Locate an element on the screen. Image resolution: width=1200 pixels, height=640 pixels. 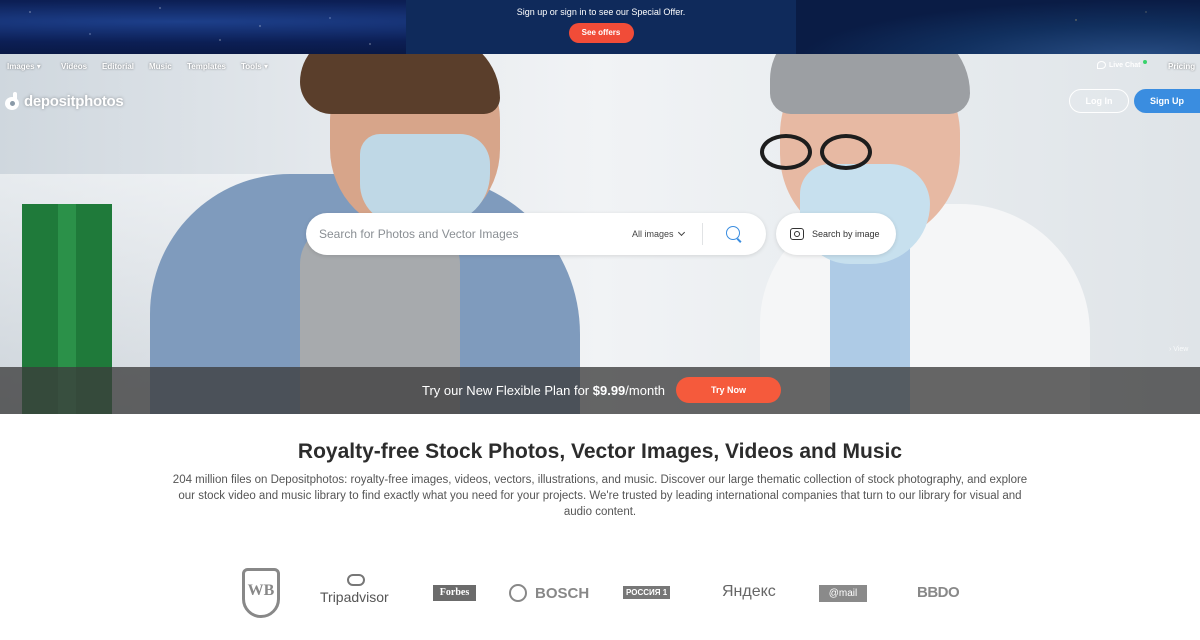
bosch-logo: BOSCH is located at coordinates (549, 593).